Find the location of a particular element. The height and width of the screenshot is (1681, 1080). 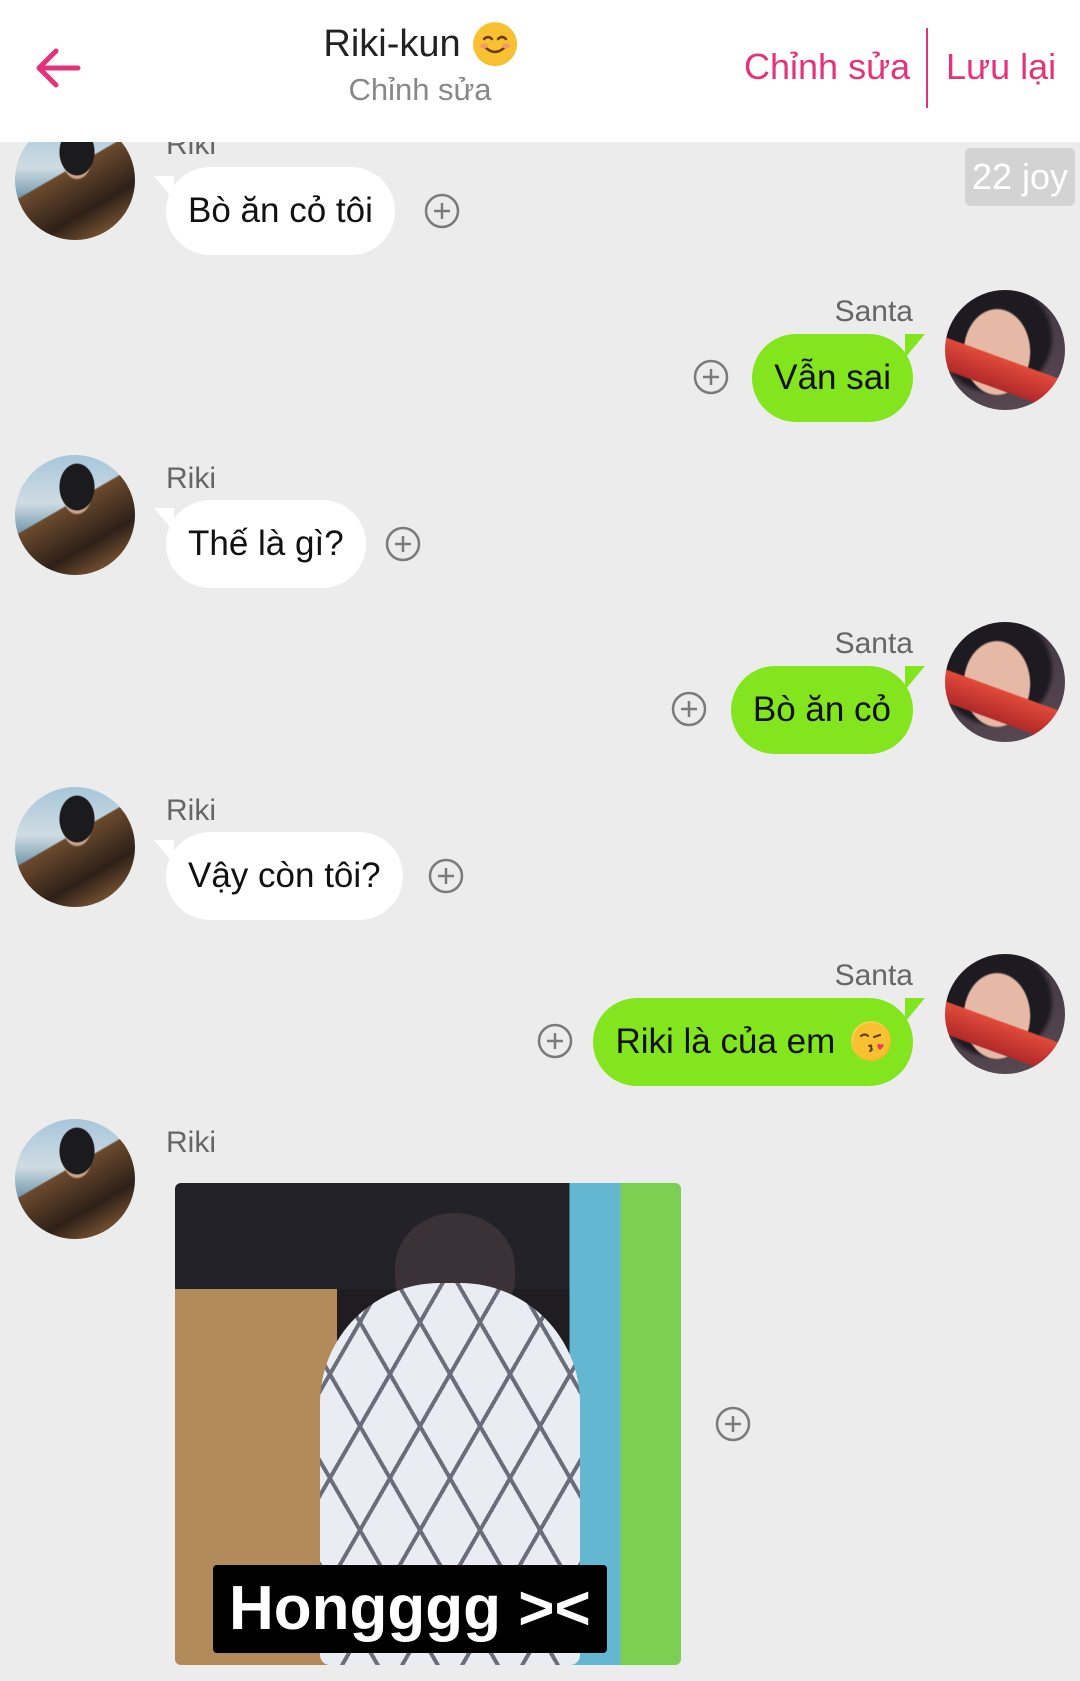

back-arrow-icon is located at coordinates (58, 68).